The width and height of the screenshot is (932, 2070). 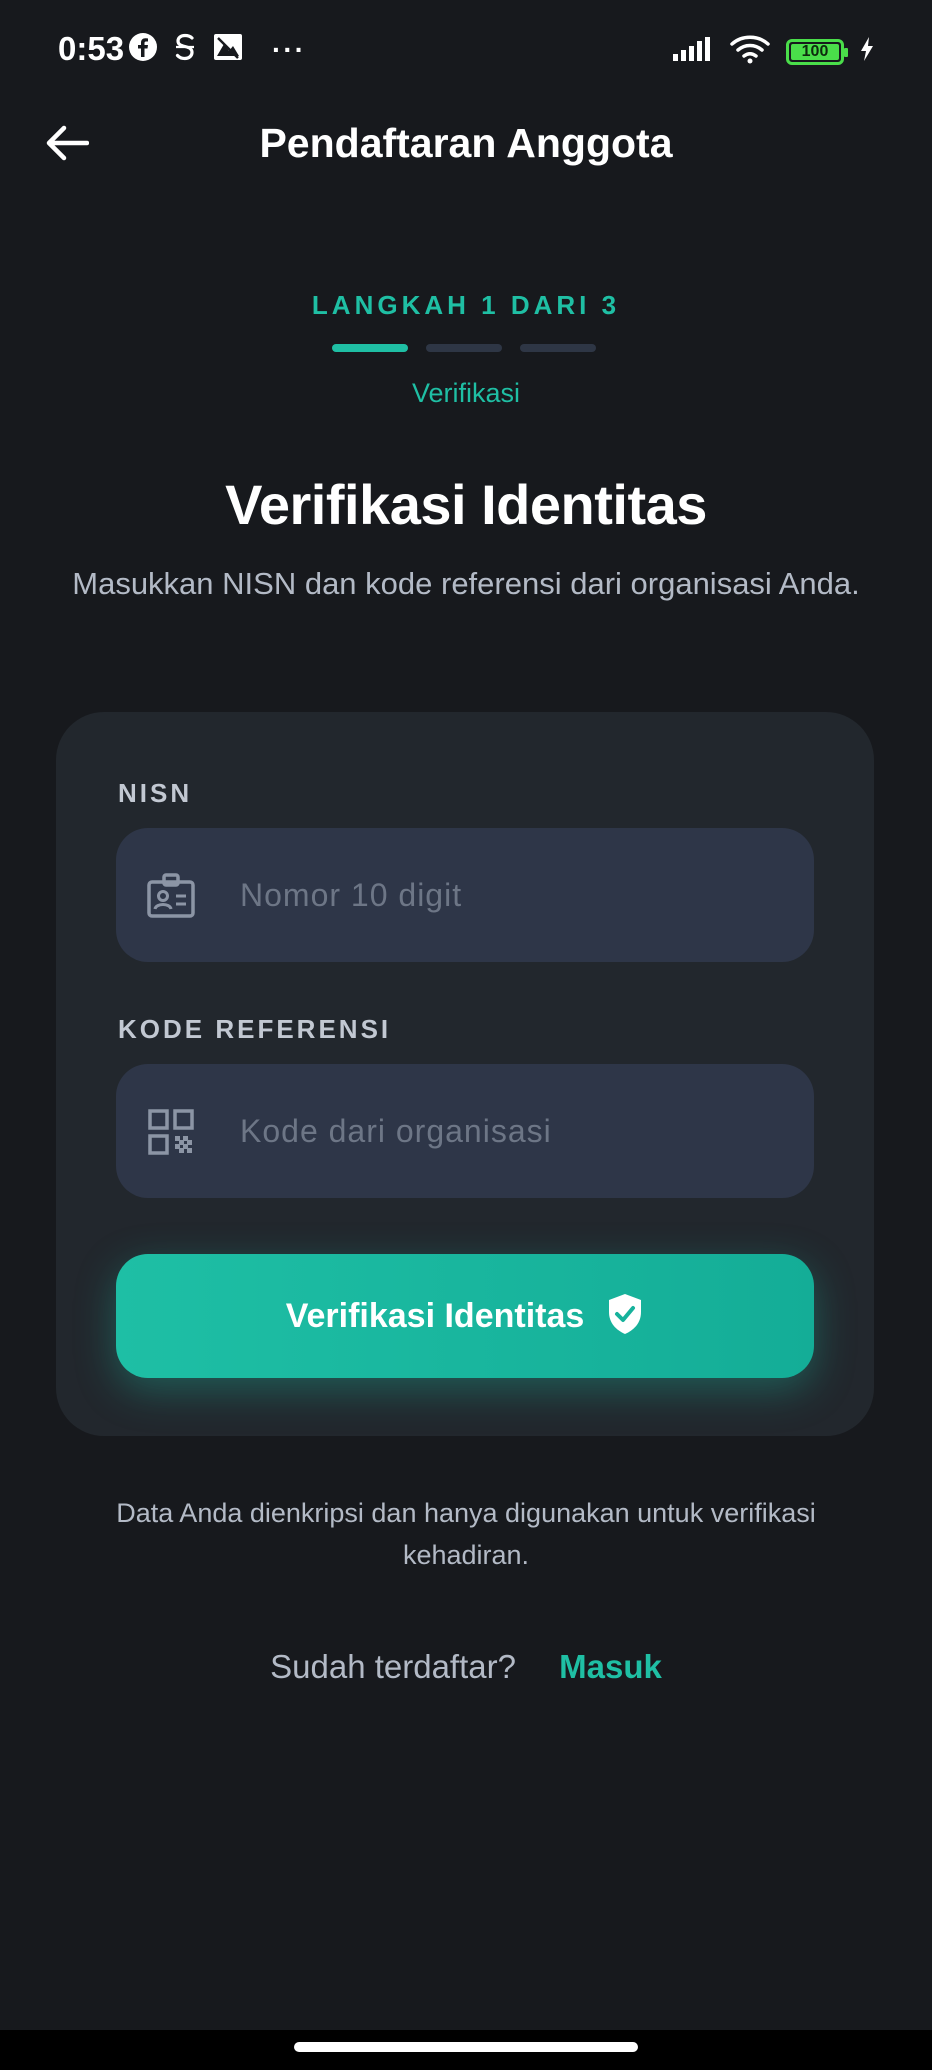 I want to click on login-link: Masuk, so click(x=610, y=1666).